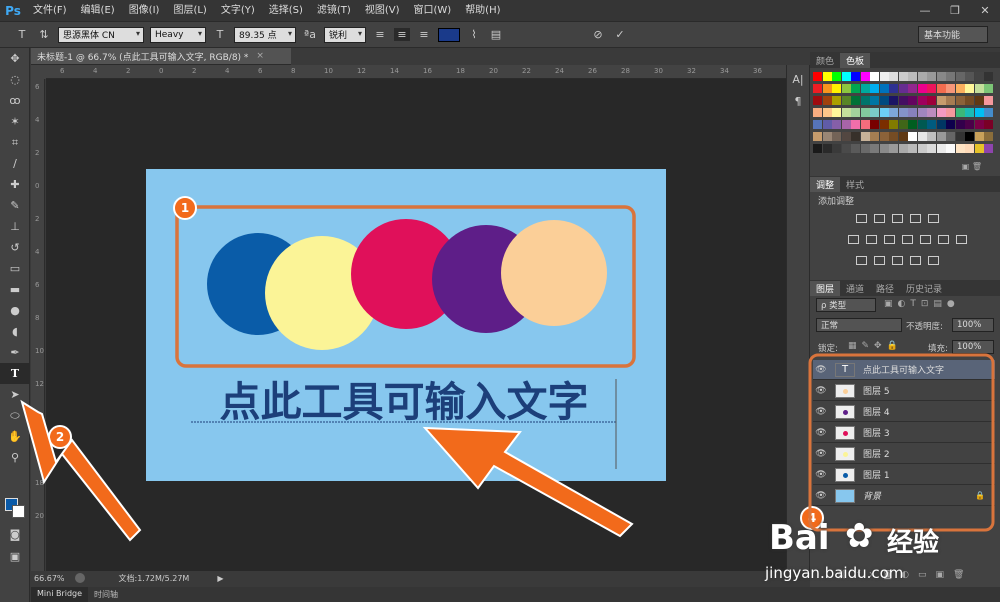 Image resolution: width=1000 pixels, height=602 pixels. What do you see at coordinates (834, 573) in the screenshot?
I see `watermark-url: jingyan.baidu.com` at bounding box center [834, 573].